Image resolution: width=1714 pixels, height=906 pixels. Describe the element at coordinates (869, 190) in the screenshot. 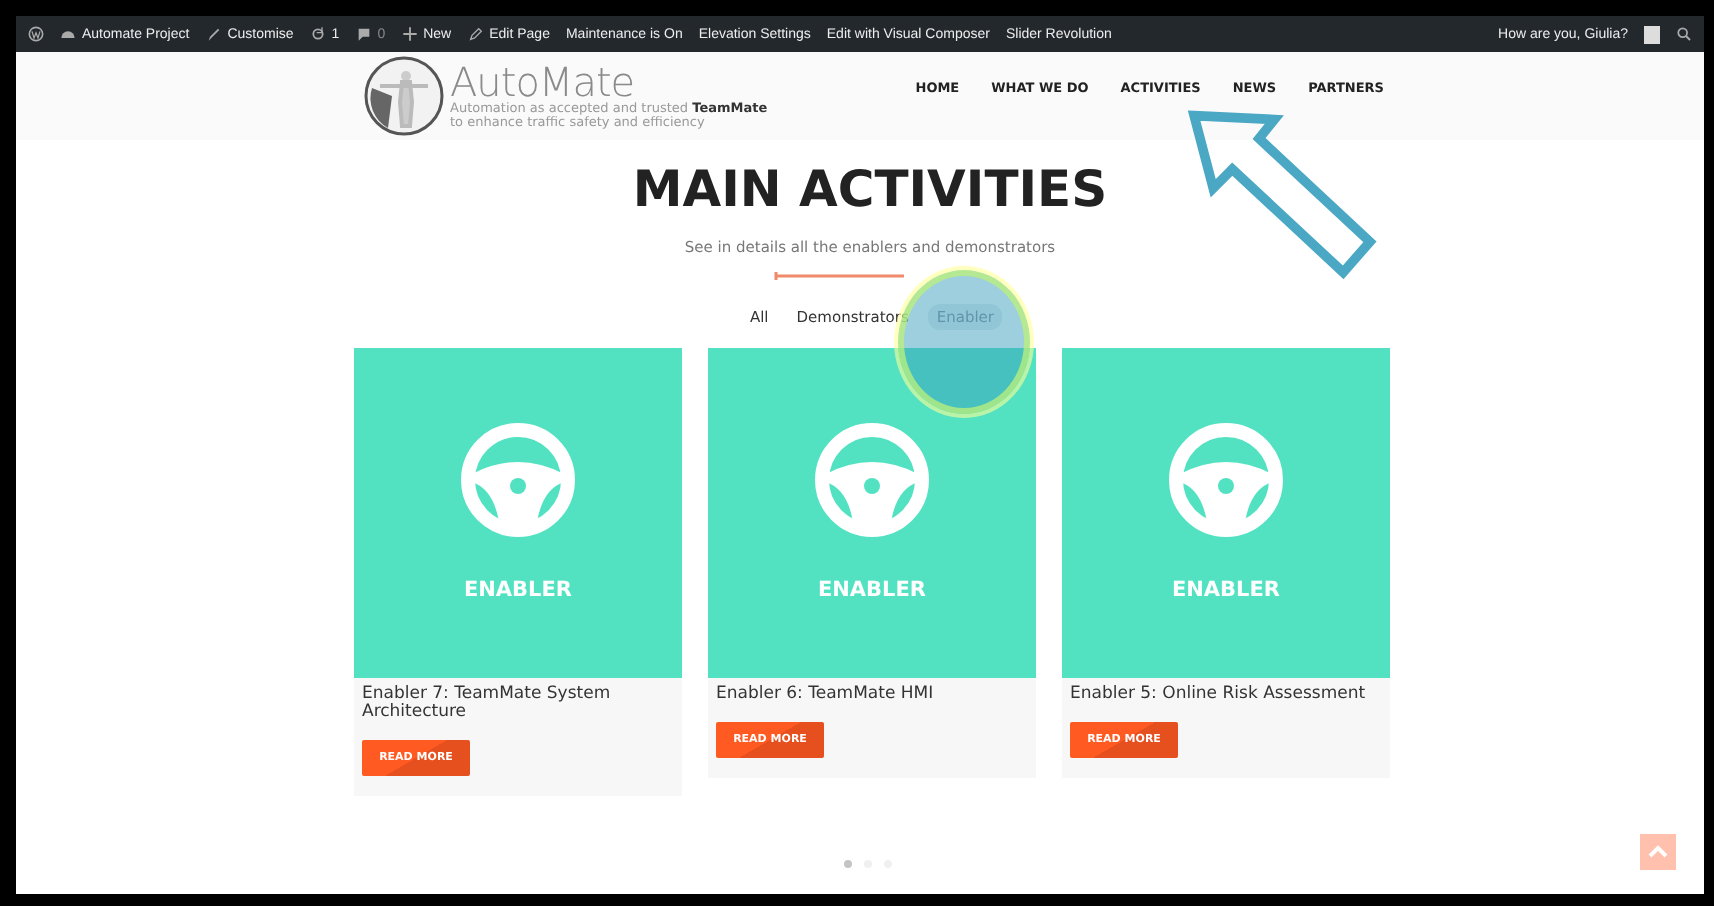

I see `page-heading: MAIN ACTIVITIES` at that location.